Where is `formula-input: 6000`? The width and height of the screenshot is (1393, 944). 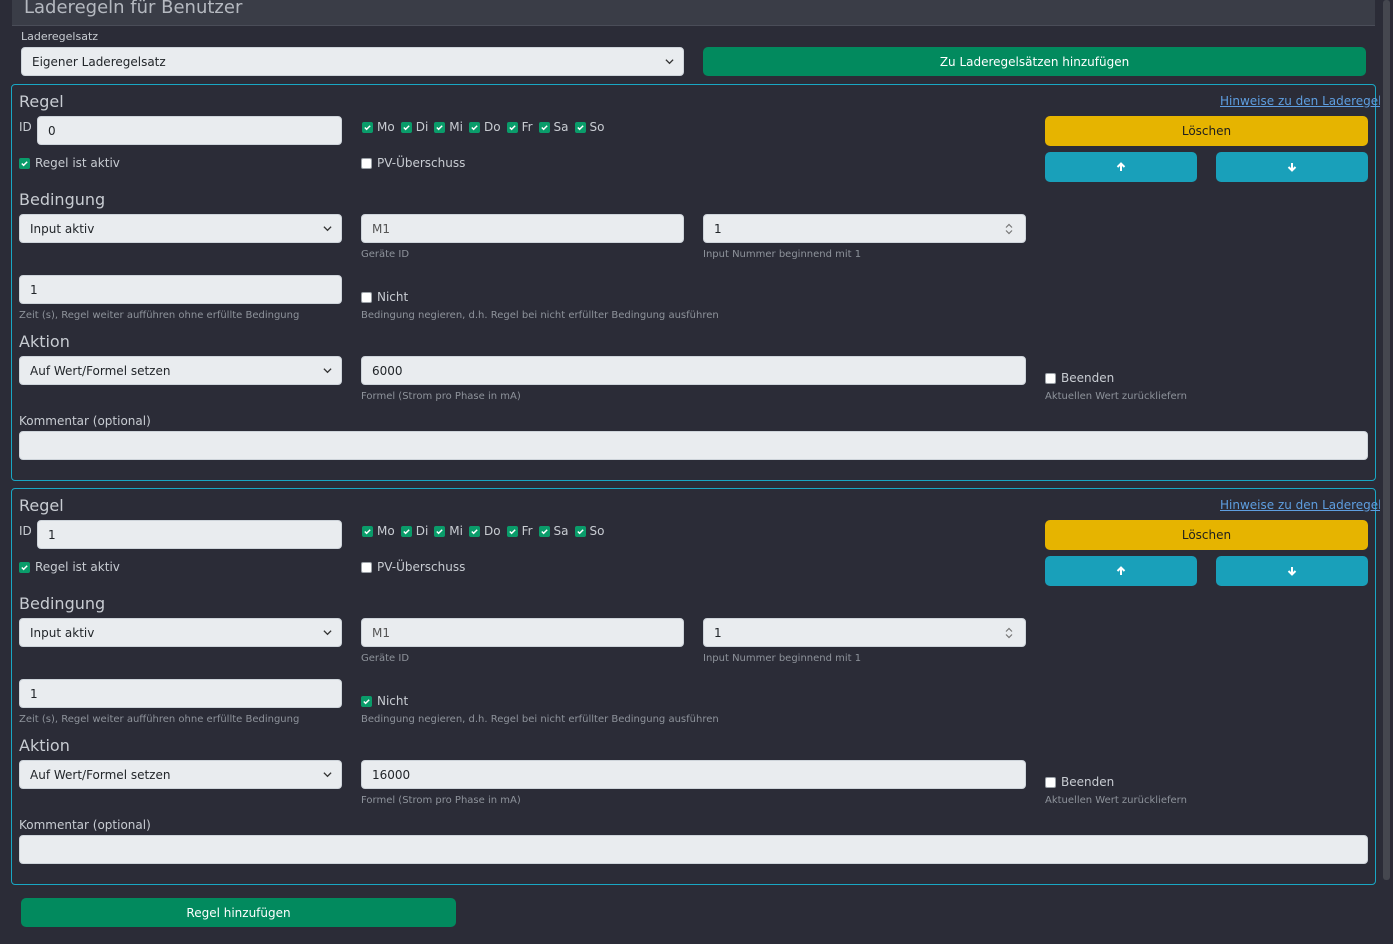 formula-input: 6000 is located at coordinates (693, 370).